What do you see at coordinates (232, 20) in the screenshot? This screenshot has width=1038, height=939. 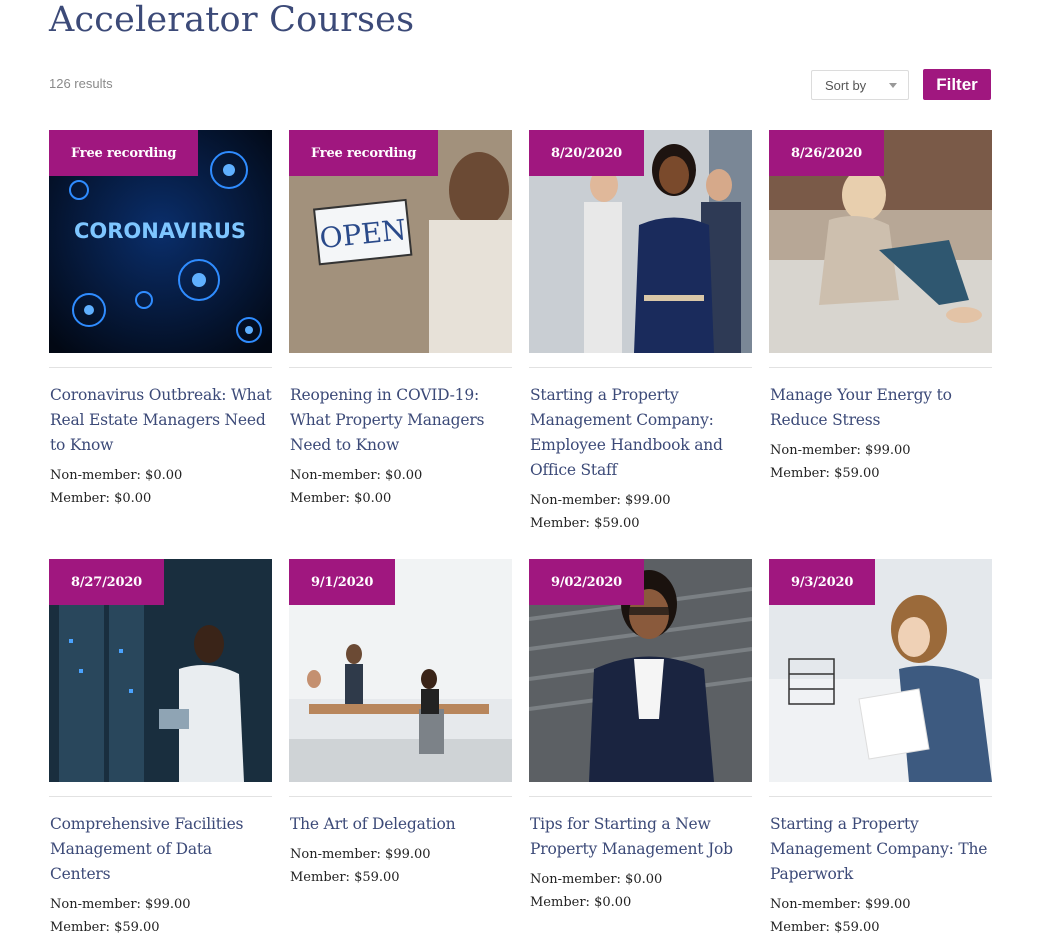 I see `page-title: Accelerator Courses` at bounding box center [232, 20].